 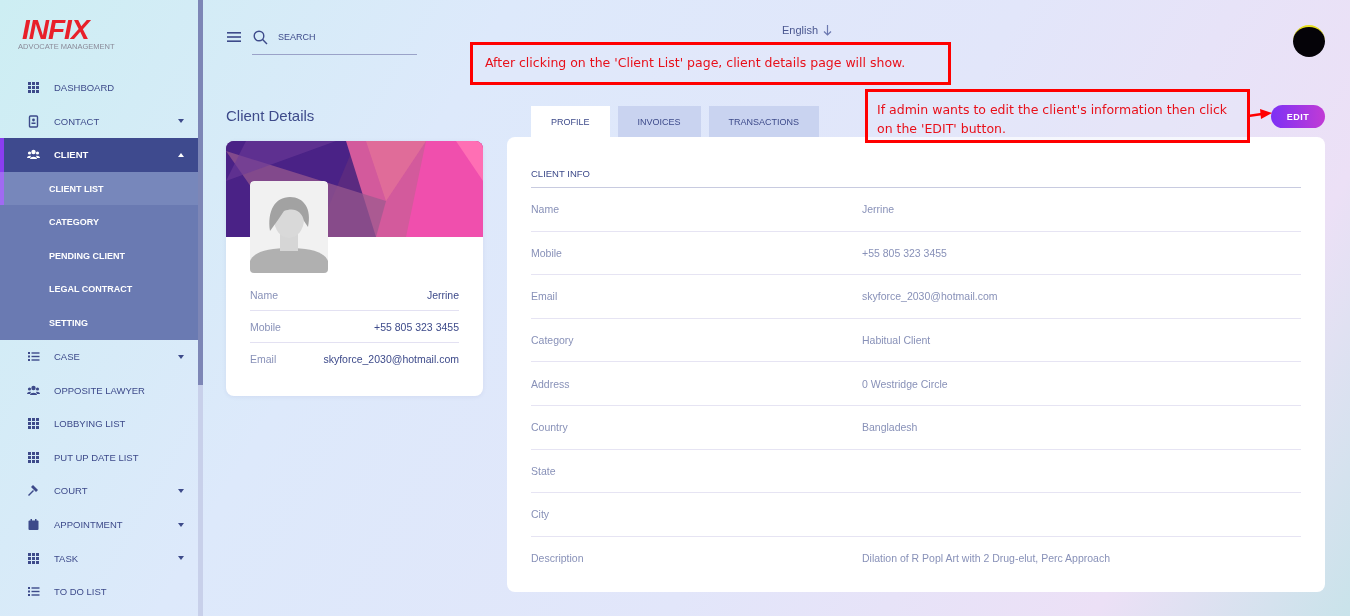 I want to click on field-value: Habitual Client, so click(x=896, y=340).